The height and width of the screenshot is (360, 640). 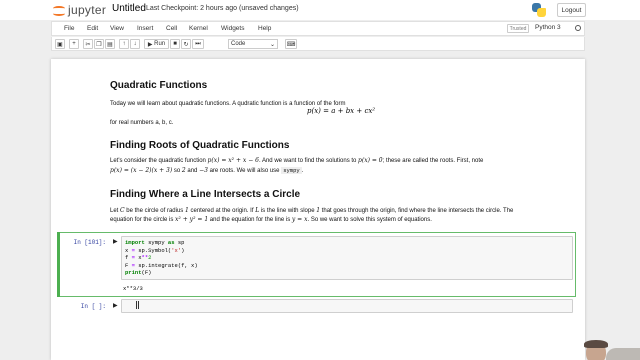 I want to click on paste-button: ▤, so click(x=110, y=44).